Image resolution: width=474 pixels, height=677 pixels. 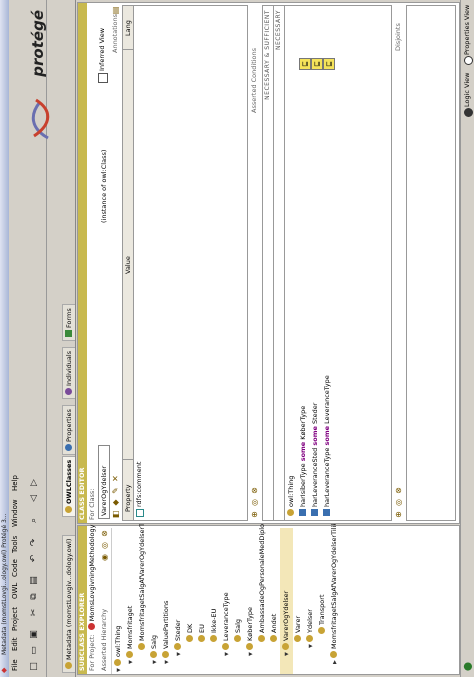 I want to click on menu-file: File, so click(x=15, y=665).